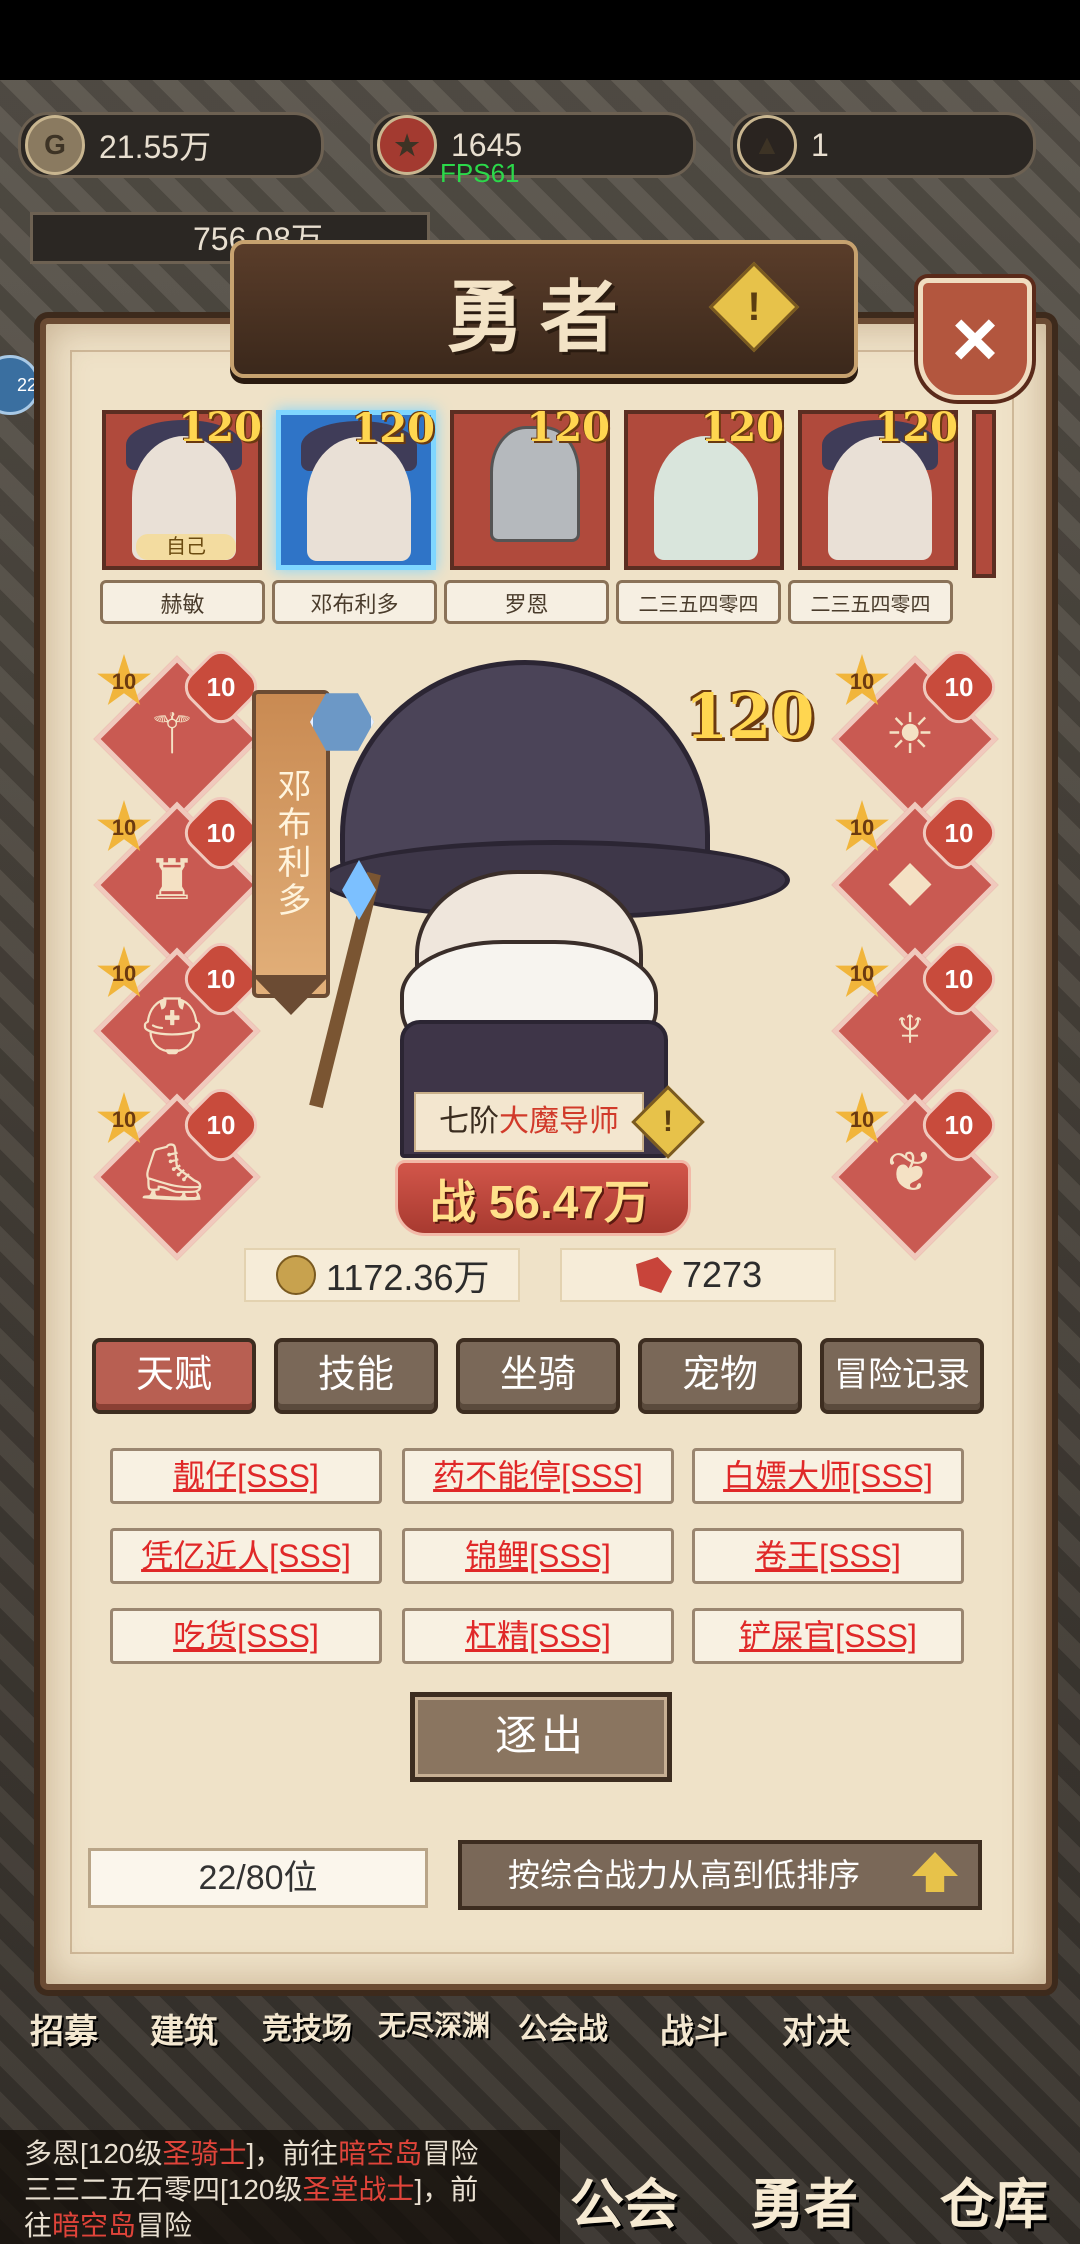 The width and height of the screenshot is (1080, 2244). I want to click on tab-skill: 技能, so click(356, 1376).